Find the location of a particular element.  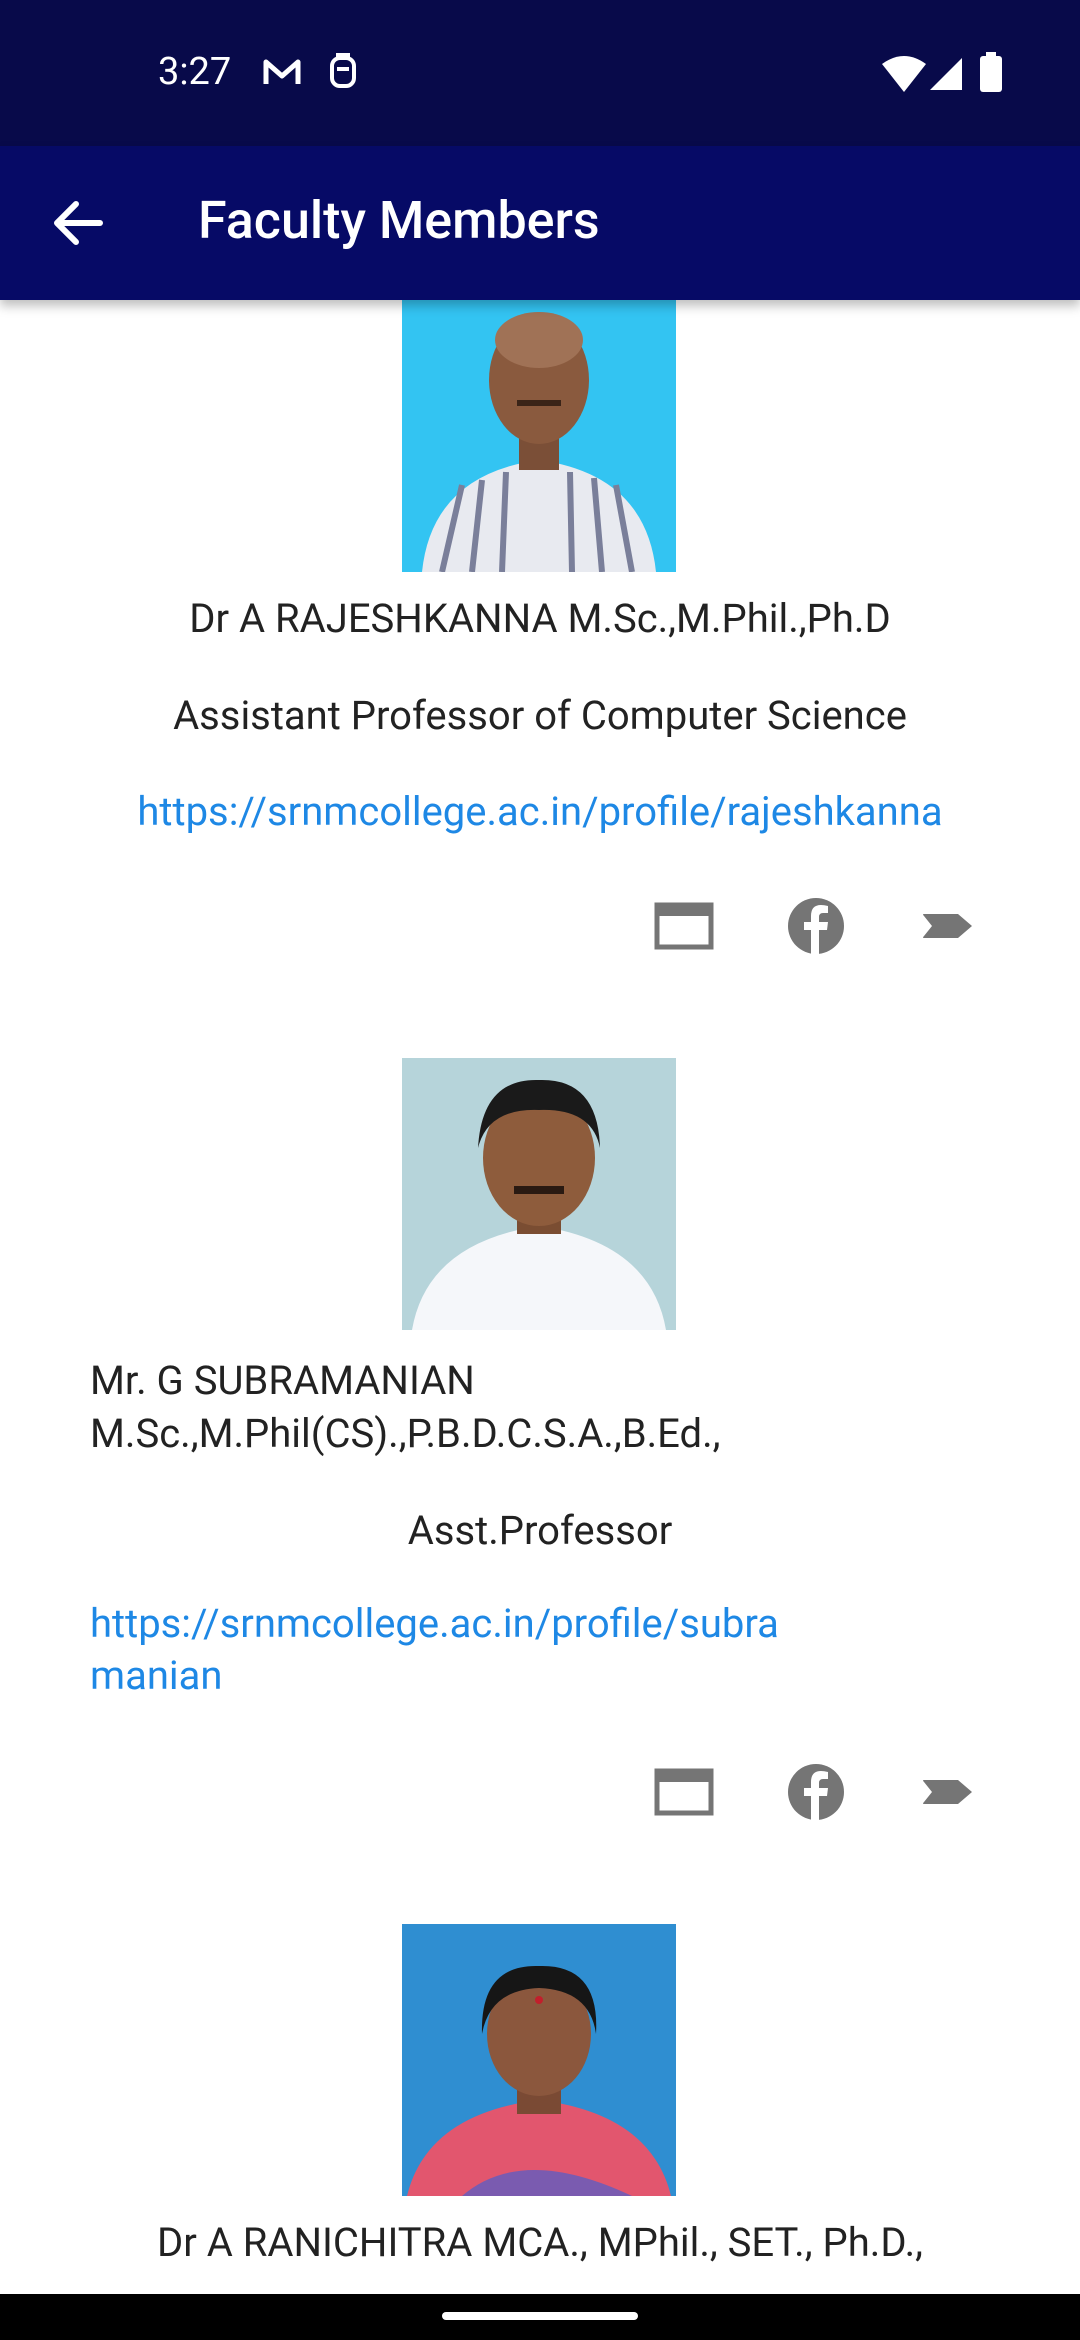

page-title: Faculty Members is located at coordinates (399, 220).